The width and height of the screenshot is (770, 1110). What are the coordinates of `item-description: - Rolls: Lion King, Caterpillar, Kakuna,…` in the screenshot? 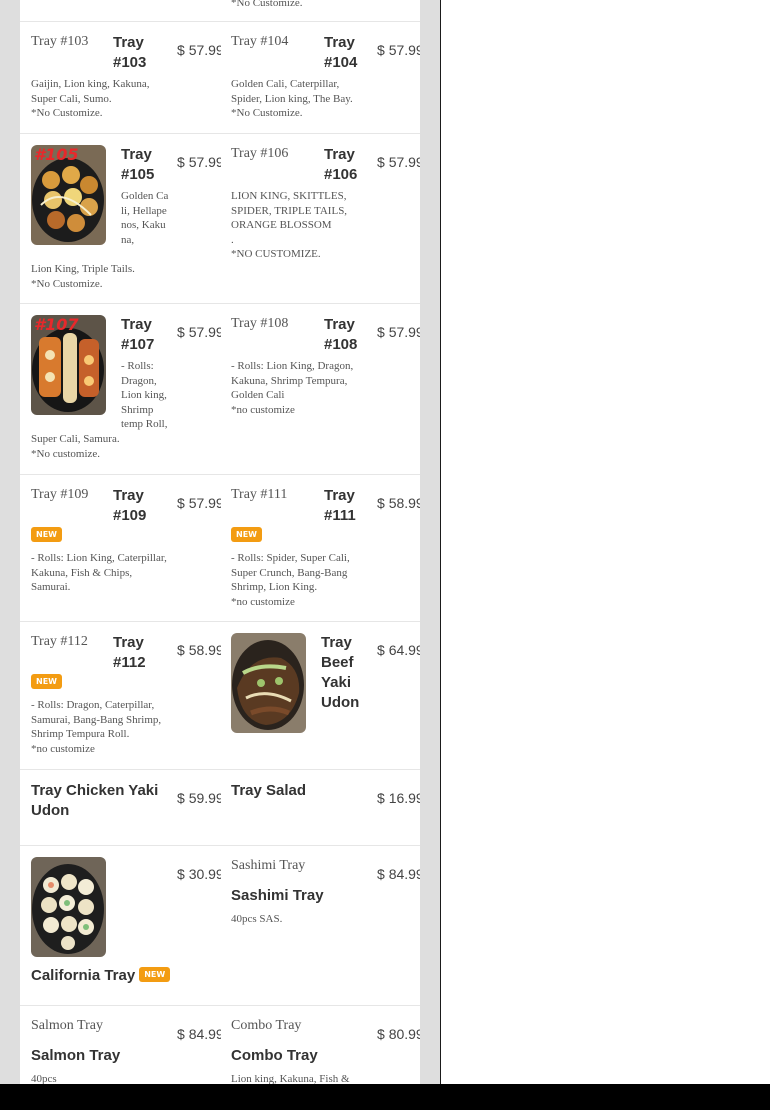 It's located at (99, 572).